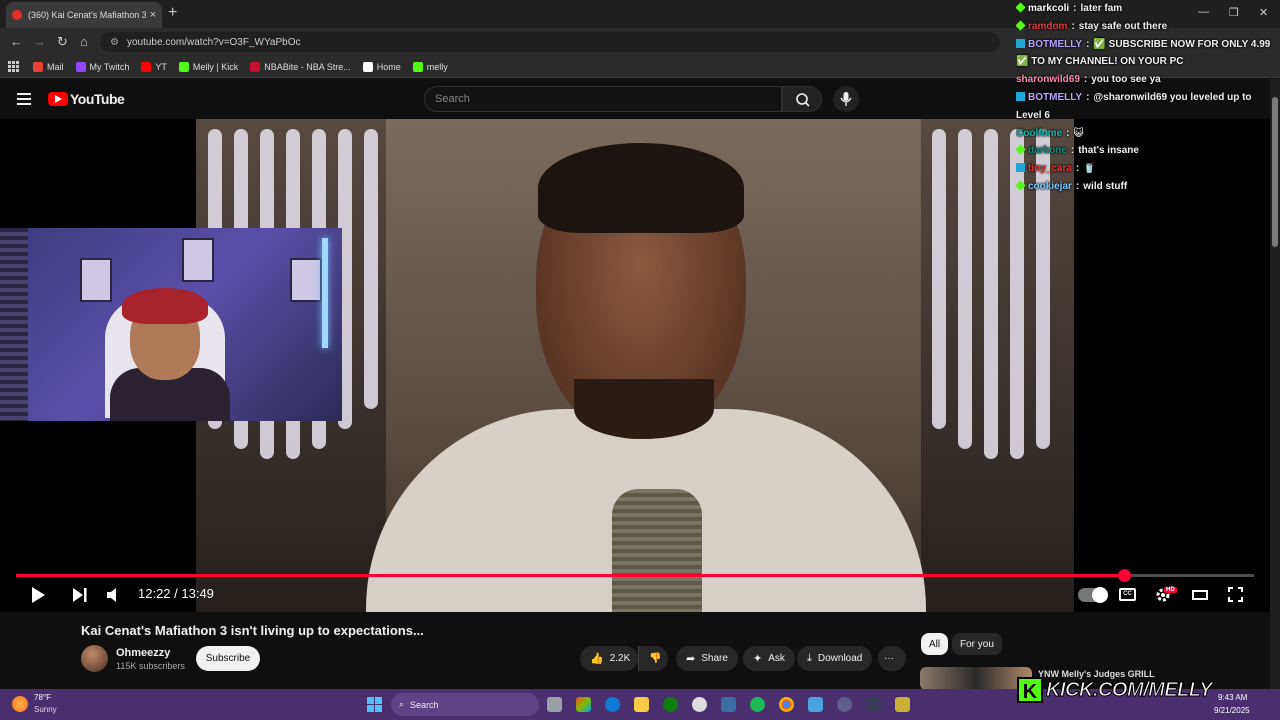 The image size is (1280, 720). What do you see at coordinates (84, 15) in the screenshot?
I see `browser-tab: (360) Kai Cenat's Mafiathon 3 i ×` at bounding box center [84, 15].